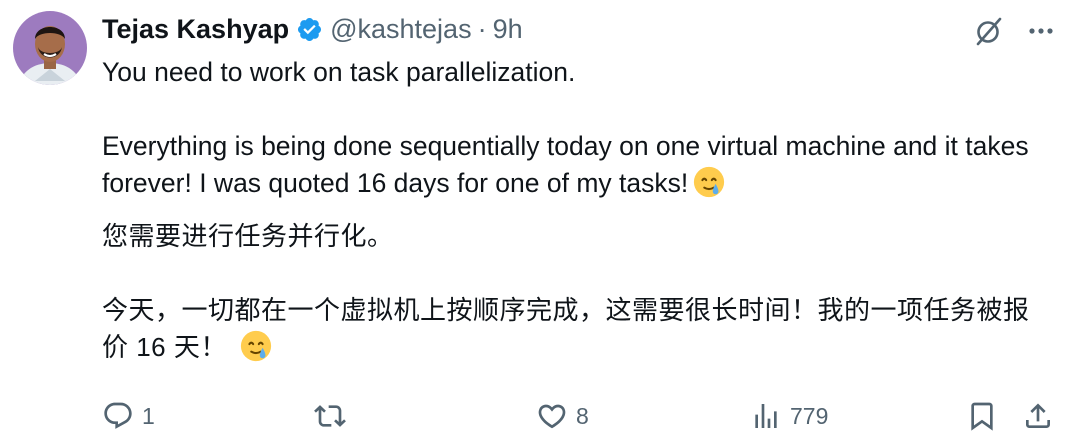  What do you see at coordinates (989, 31) in the screenshot?
I see `grok-icon` at bounding box center [989, 31].